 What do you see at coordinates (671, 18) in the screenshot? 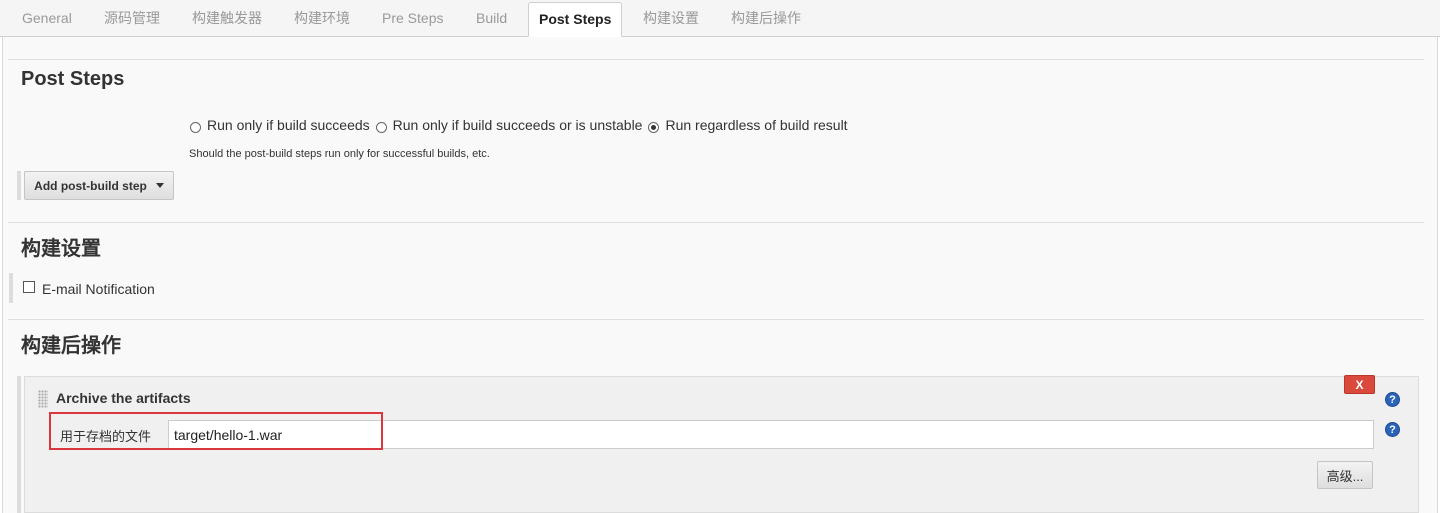
I see `tab-build-settings: 构建设置` at bounding box center [671, 18].